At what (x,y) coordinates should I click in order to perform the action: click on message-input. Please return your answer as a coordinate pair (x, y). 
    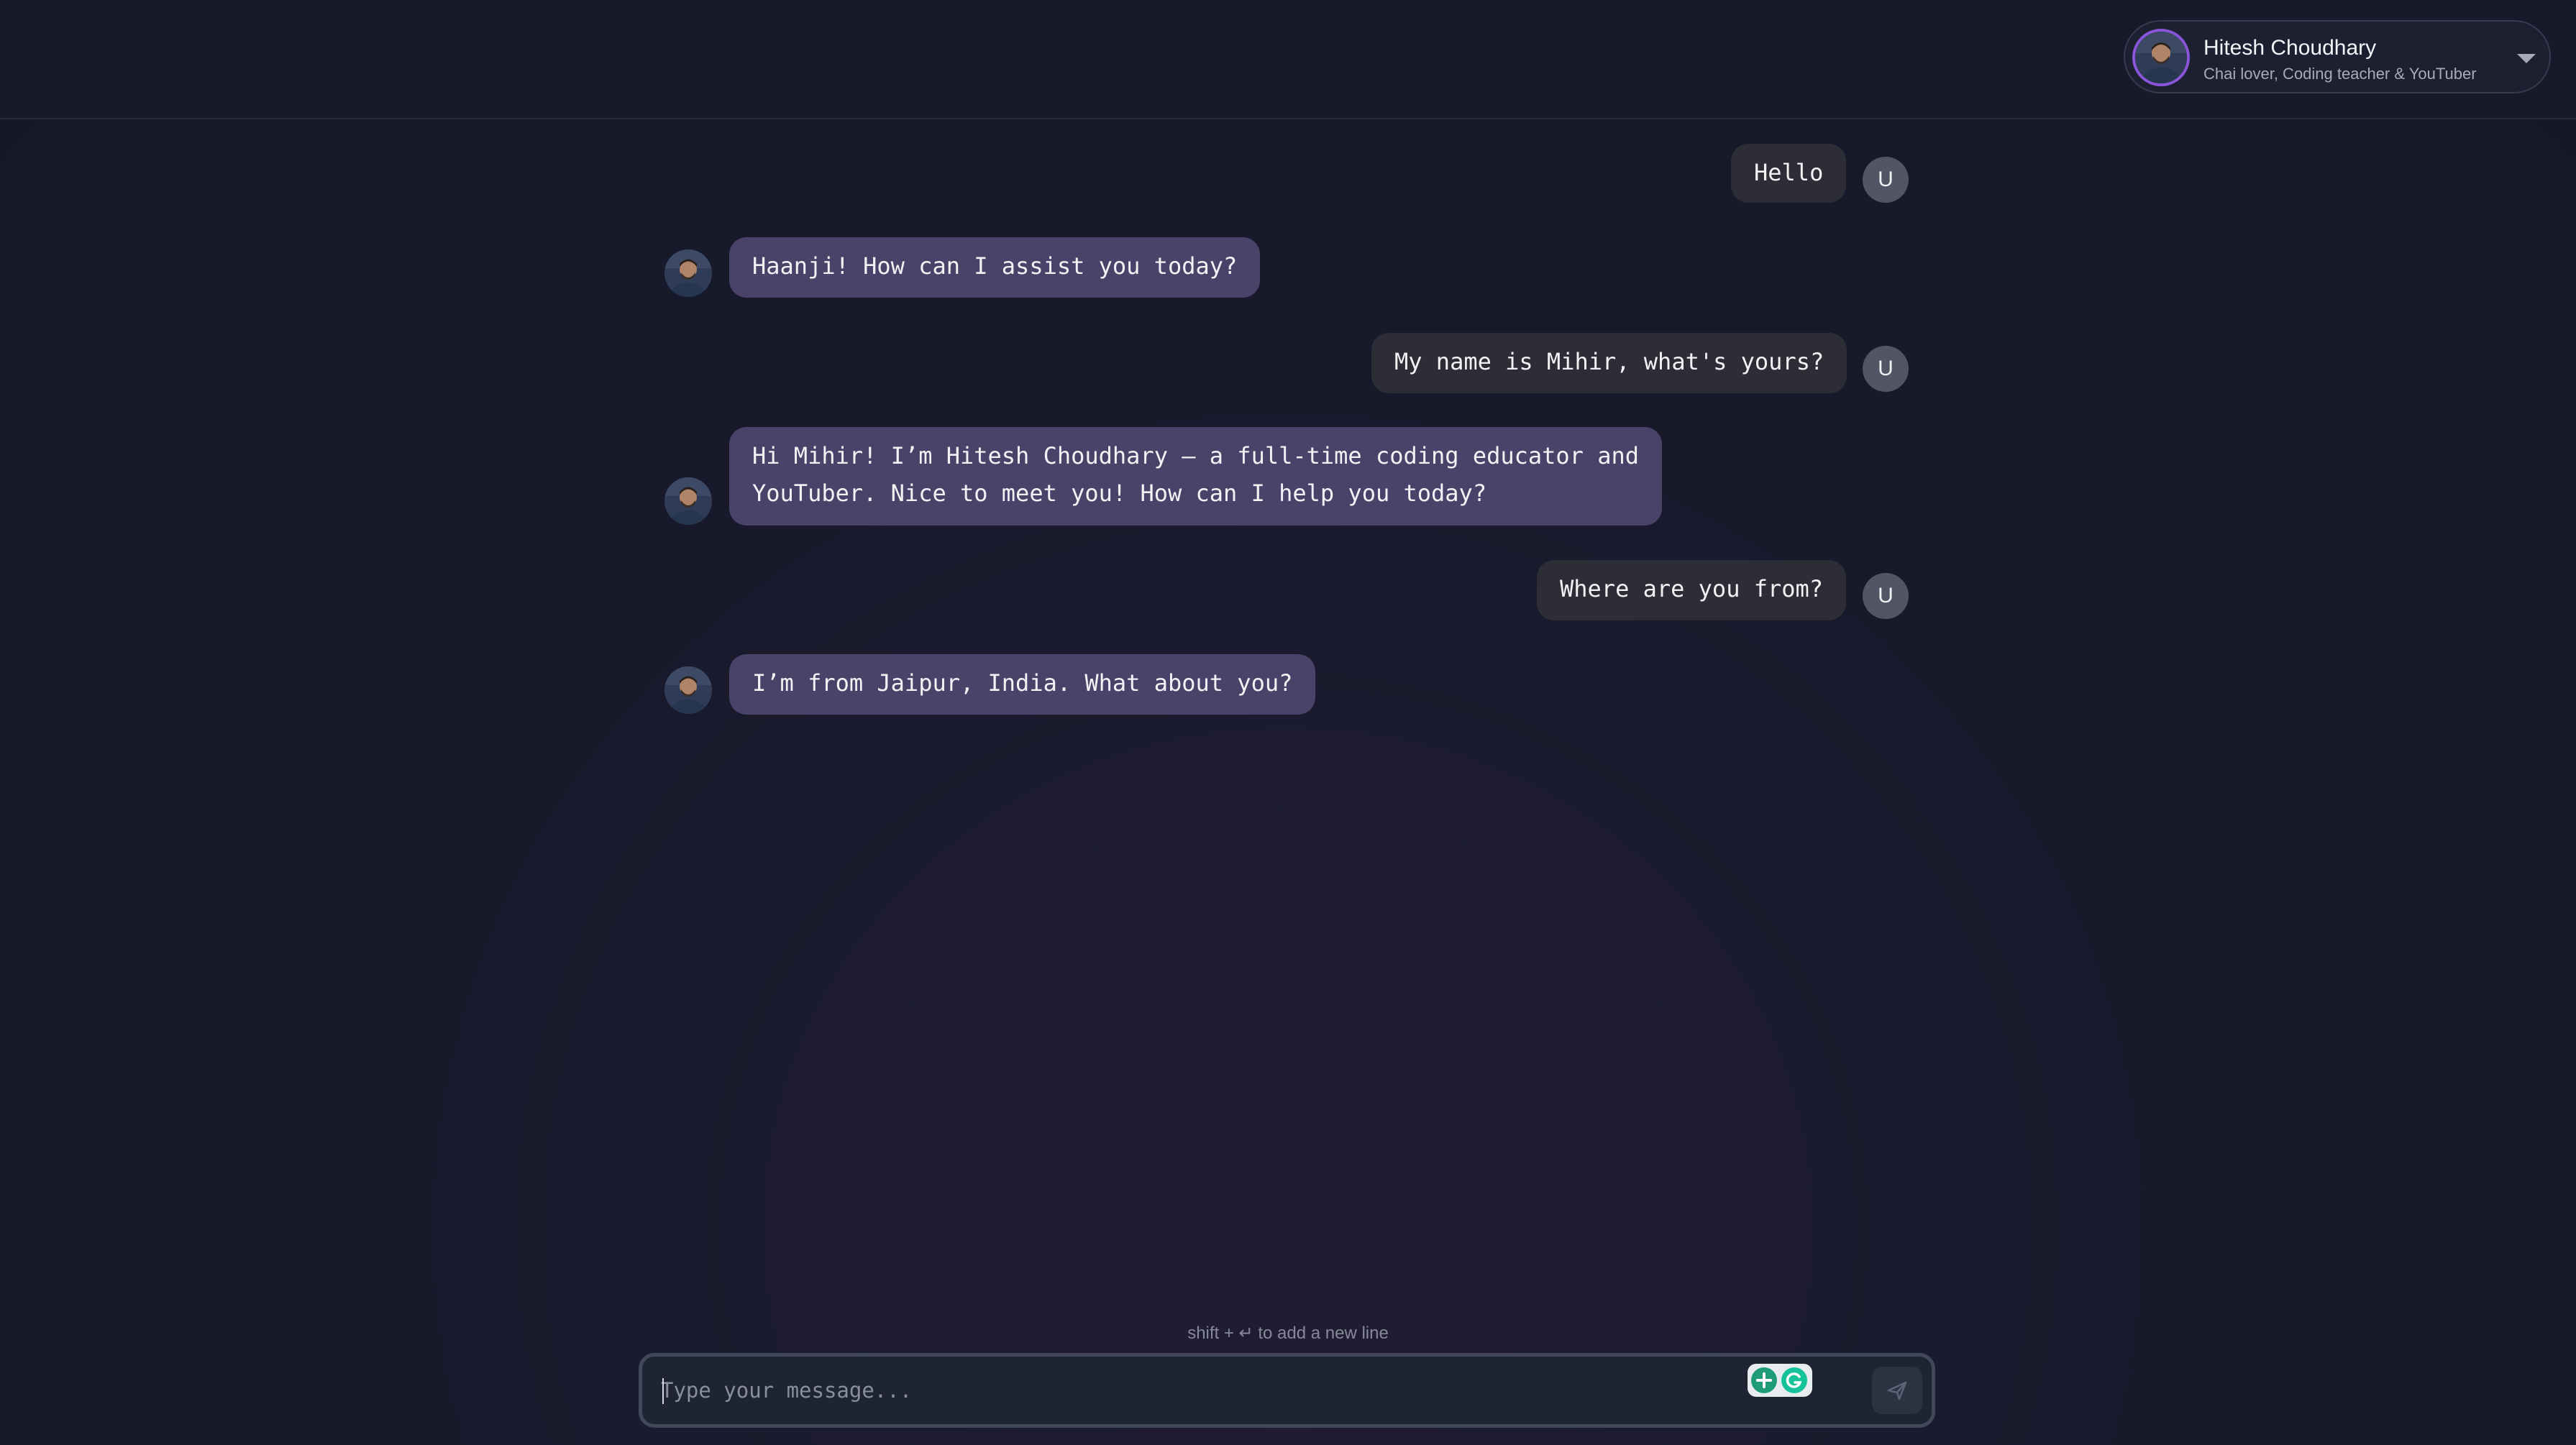
    Looking at the image, I should click on (1157, 1390).